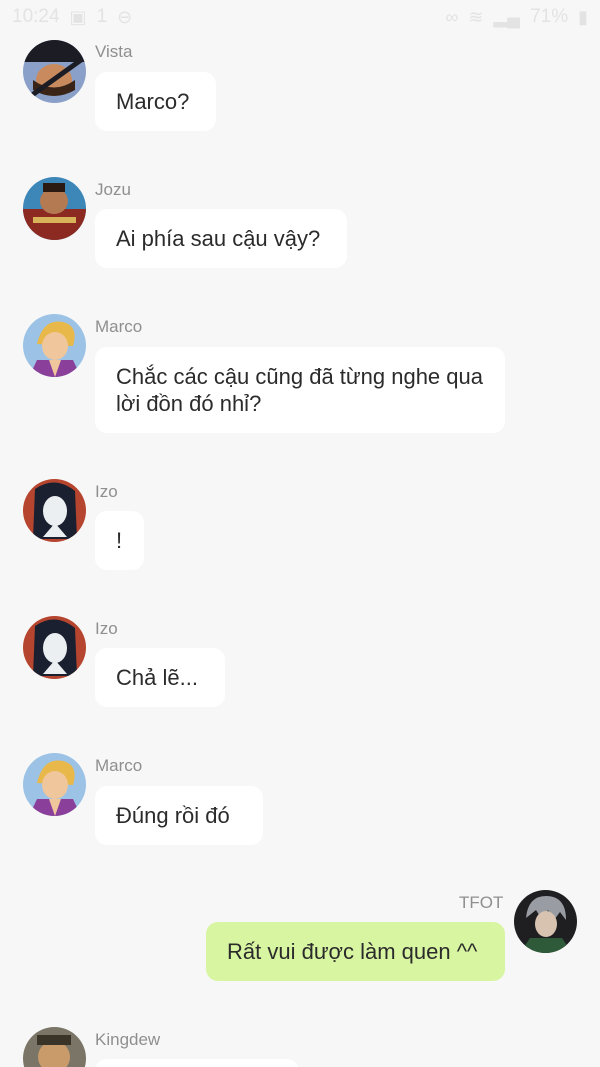 The height and width of the screenshot is (1067, 600). Describe the element at coordinates (102, 16) in the screenshot. I see `notification-count: 1` at that location.